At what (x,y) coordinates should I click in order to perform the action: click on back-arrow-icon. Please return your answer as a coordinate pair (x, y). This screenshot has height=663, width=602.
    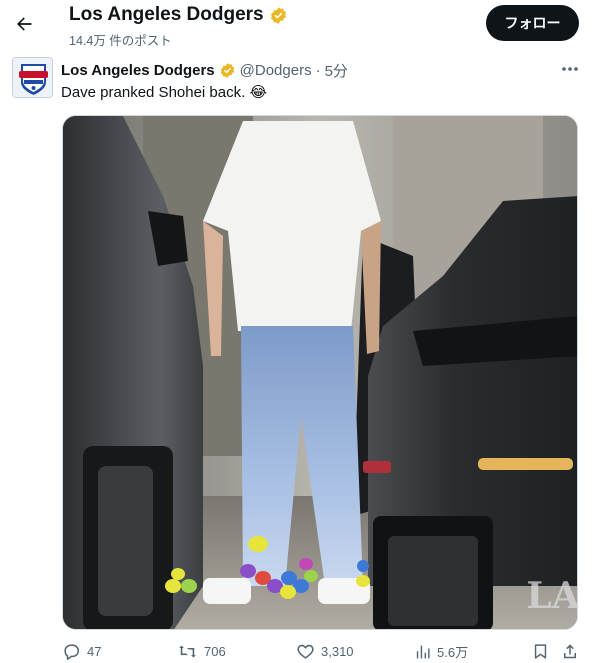
    Looking at the image, I should click on (24, 24).